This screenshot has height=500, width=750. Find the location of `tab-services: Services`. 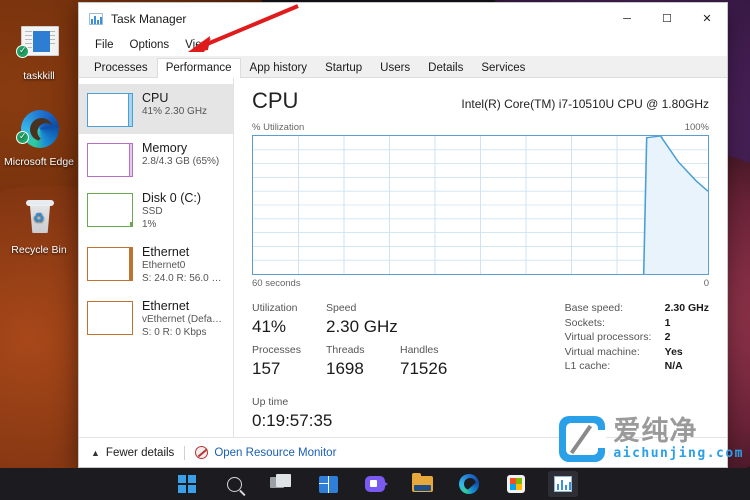

tab-services: Services is located at coordinates (503, 68).